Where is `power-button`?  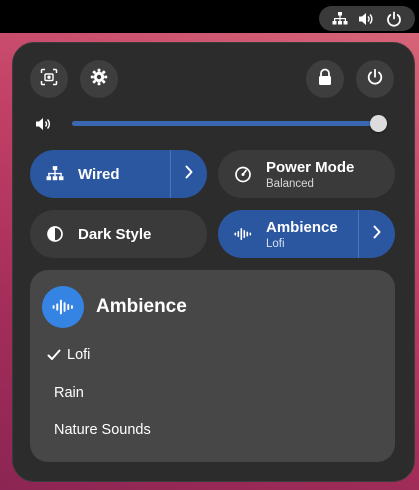 power-button is located at coordinates (375, 79).